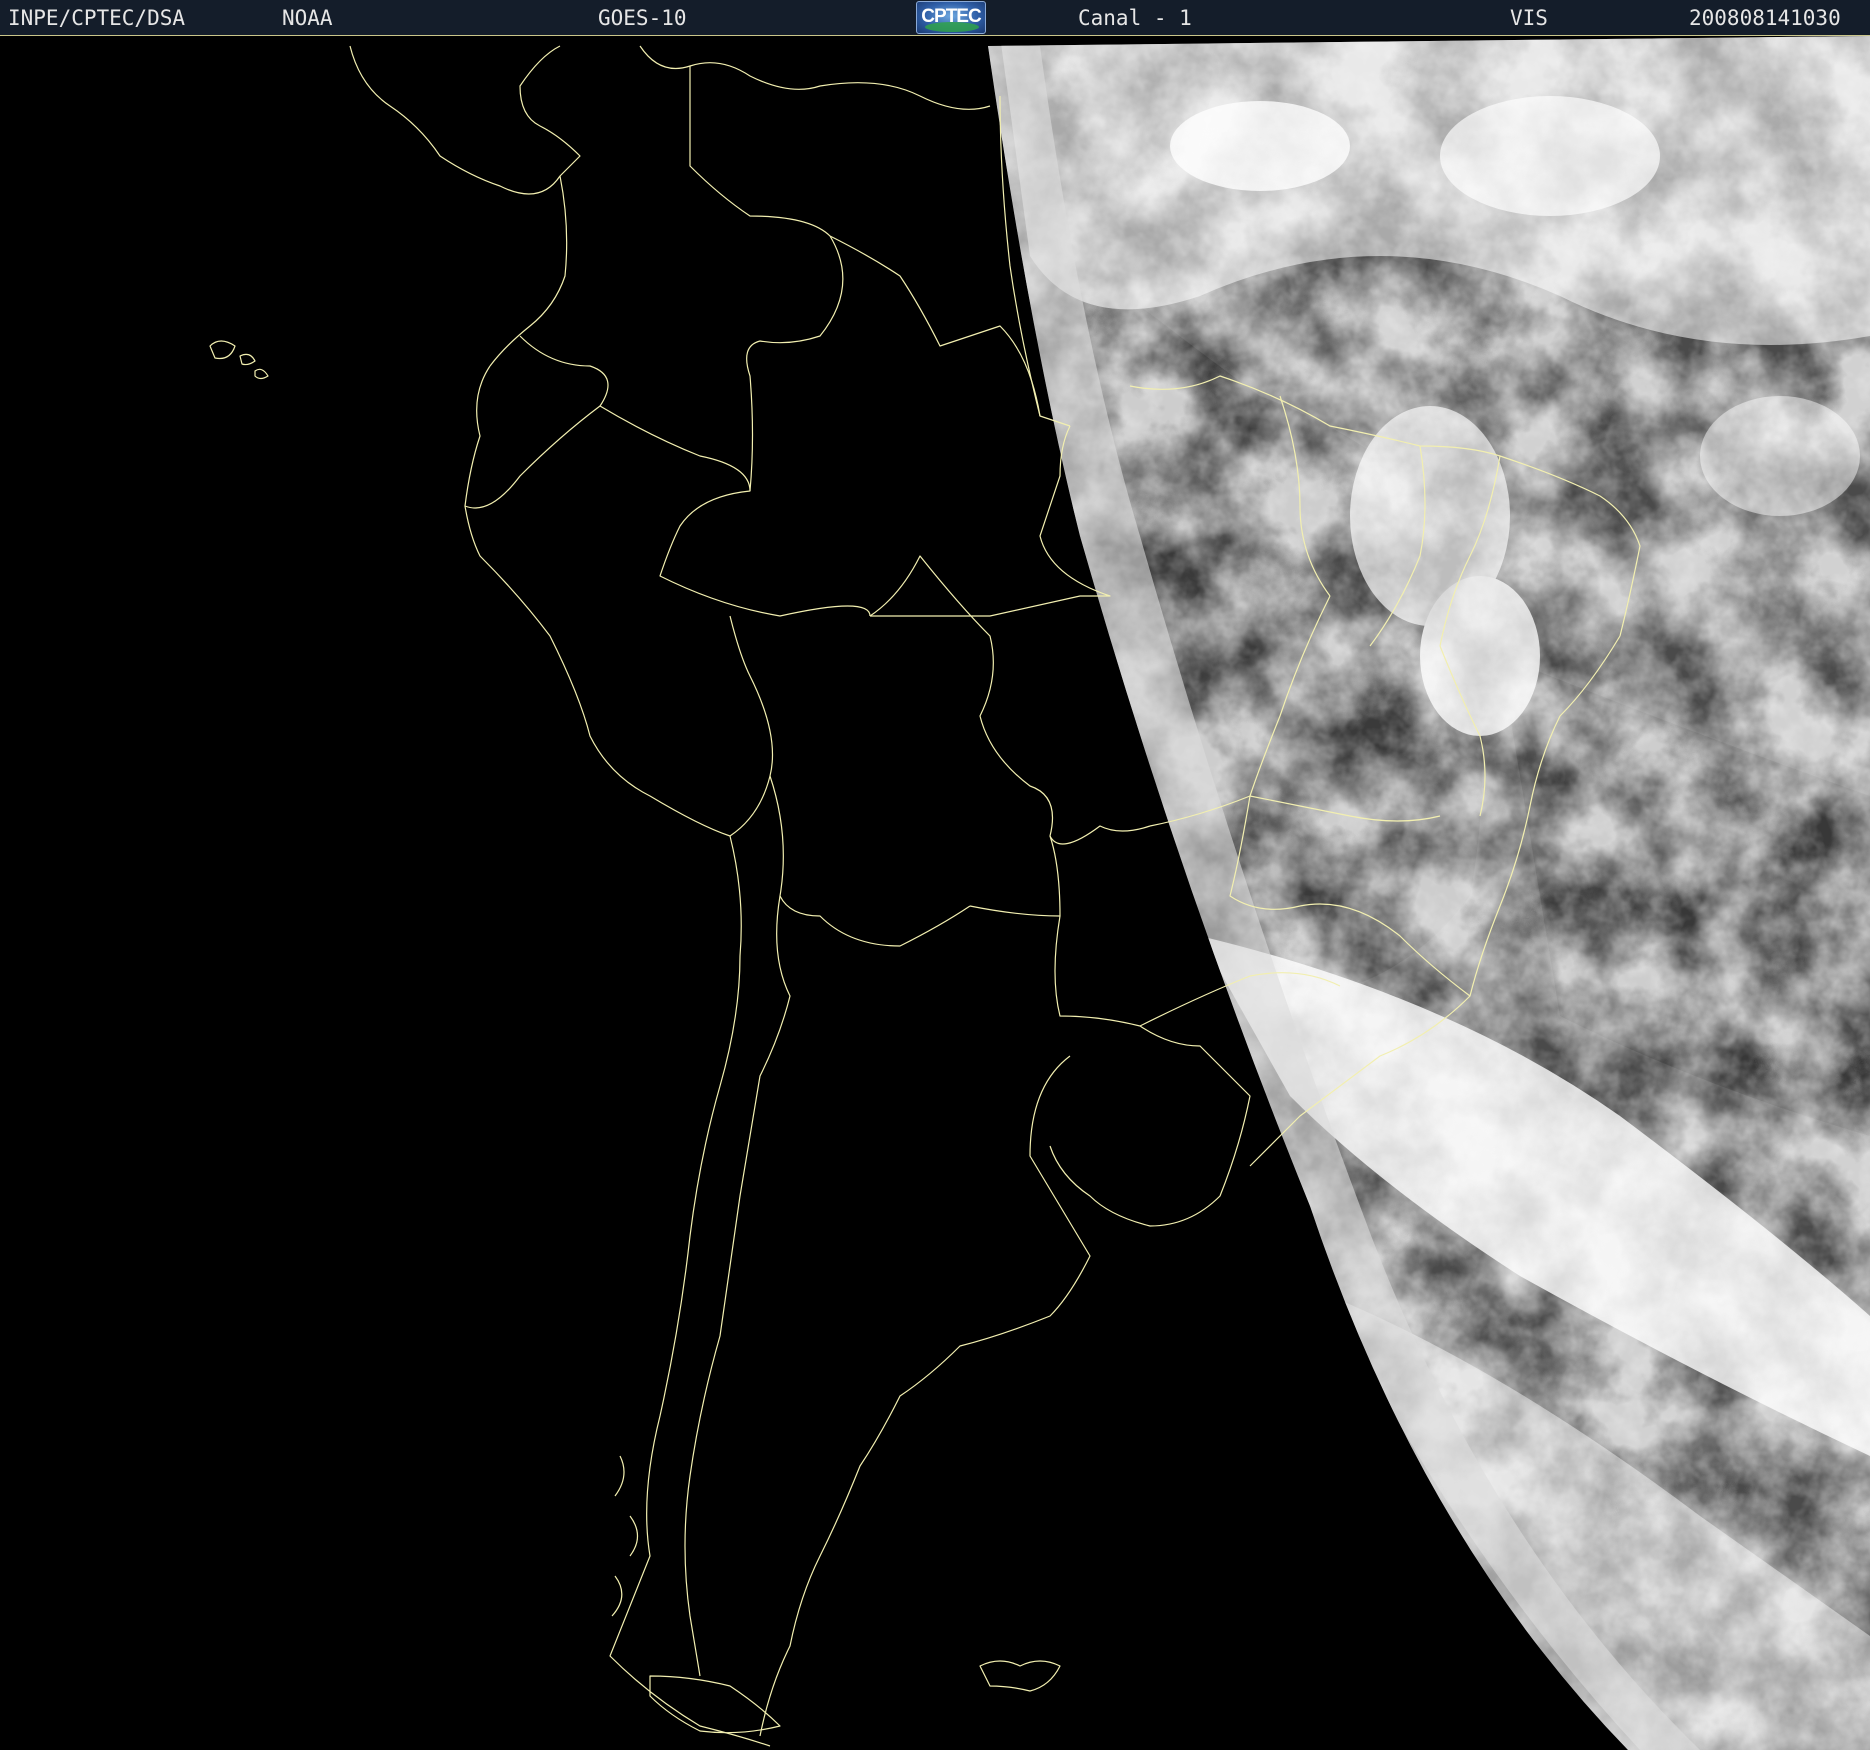 This screenshot has width=1870, height=1750. I want to click on channel-label: Canal - 1, so click(1135, 18).